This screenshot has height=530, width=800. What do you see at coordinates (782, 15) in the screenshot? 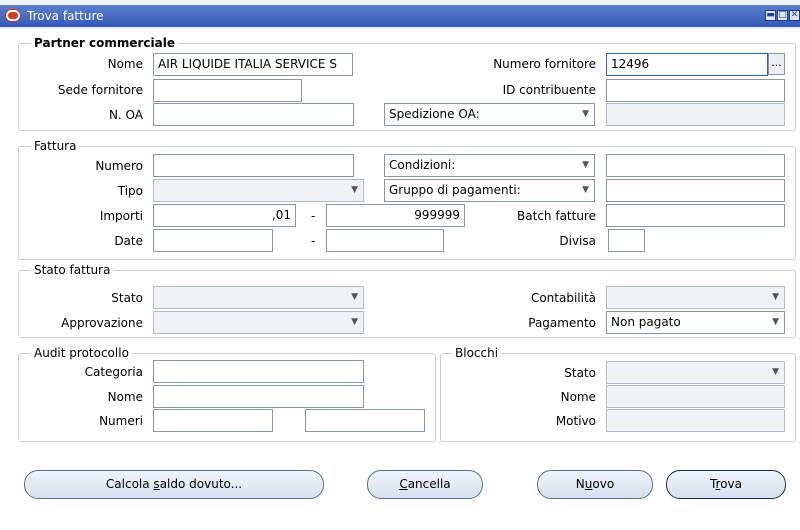
I see `maximize-icon: □` at bounding box center [782, 15].